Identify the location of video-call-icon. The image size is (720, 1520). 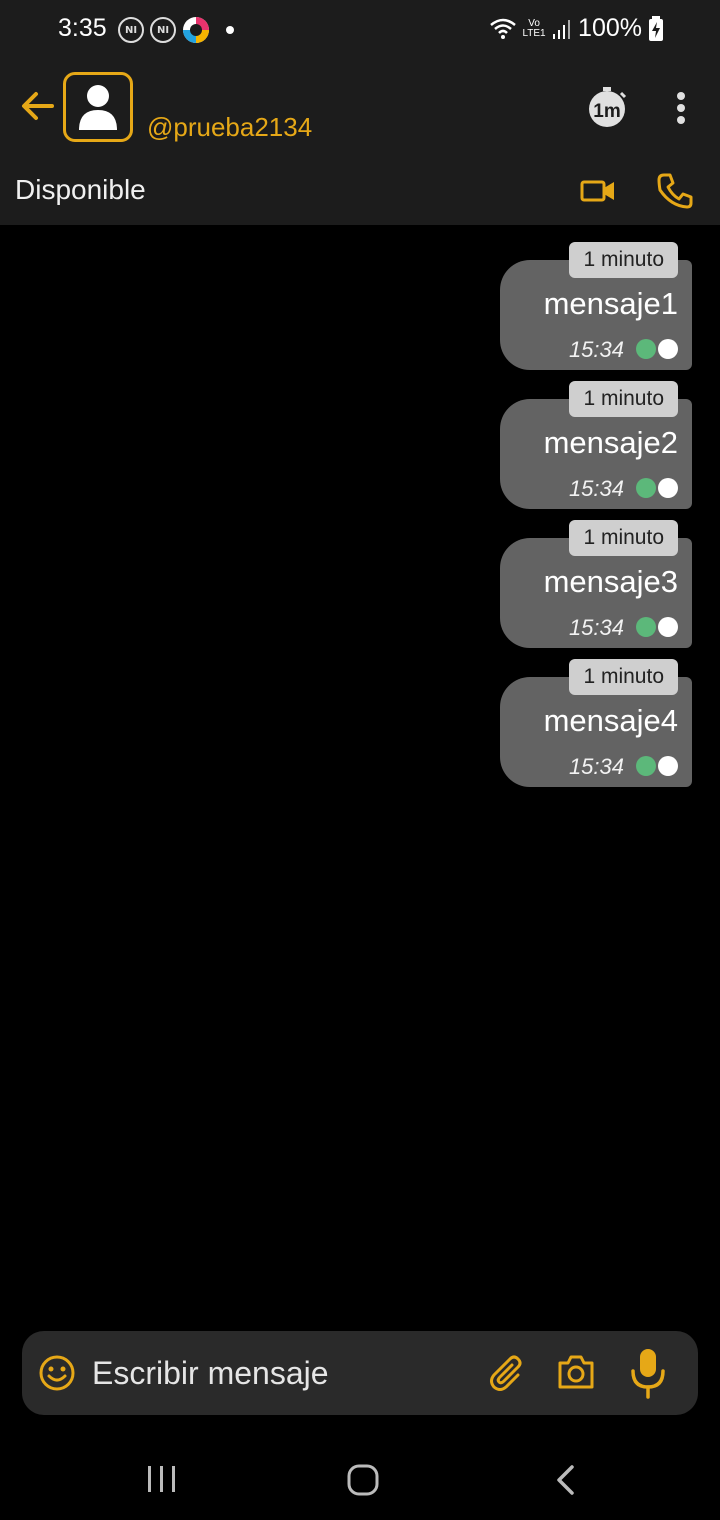
(598, 191).